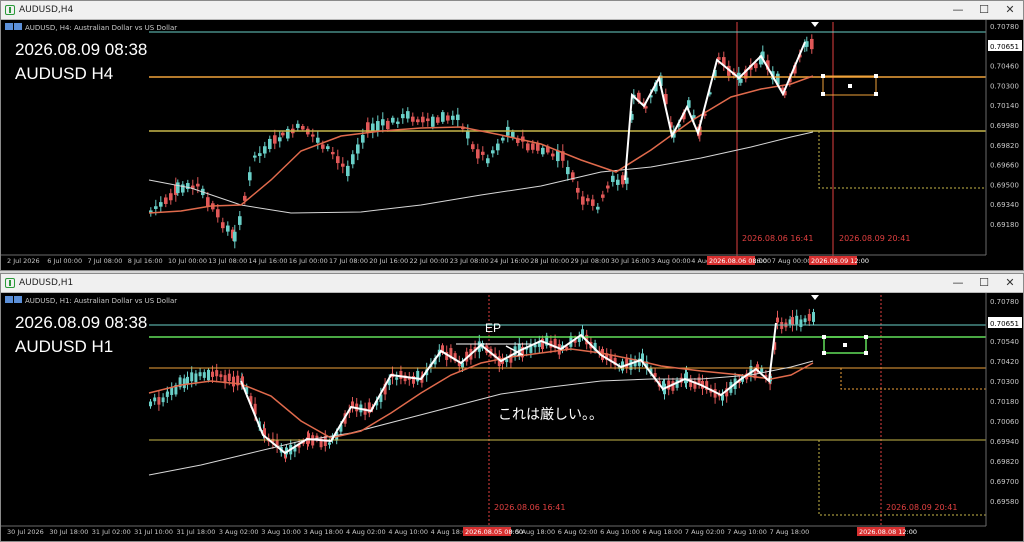  Describe the element at coordinates (46, 10) in the screenshot. I see `window-title: AUDUSD,H4` at that location.